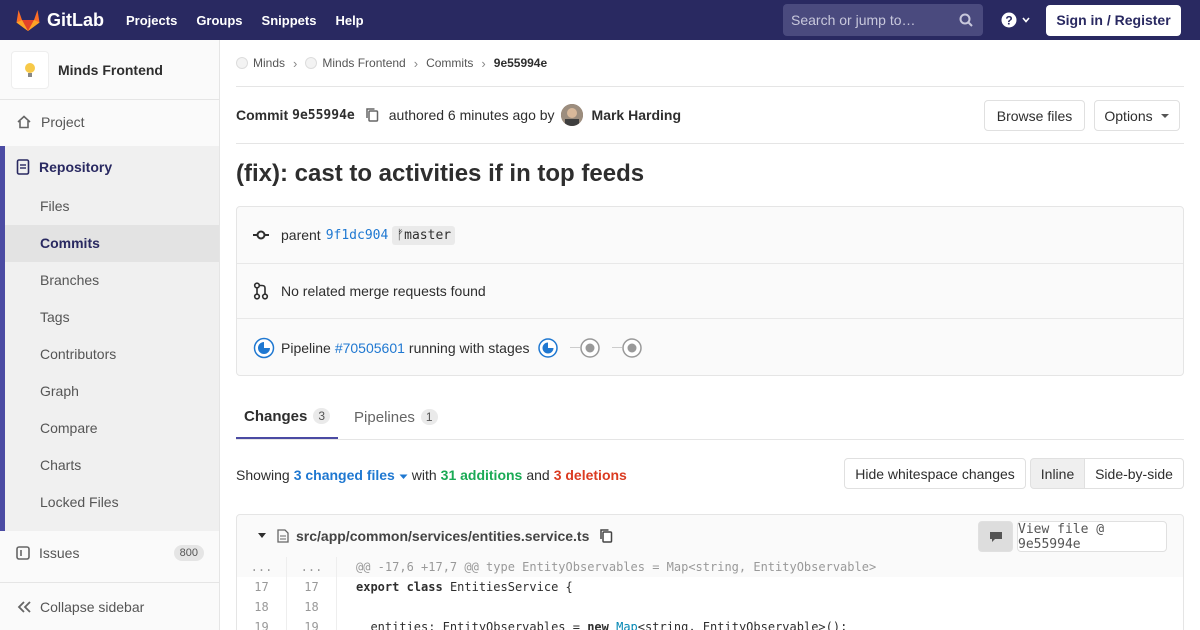  I want to click on author-photo, so click(571, 115).